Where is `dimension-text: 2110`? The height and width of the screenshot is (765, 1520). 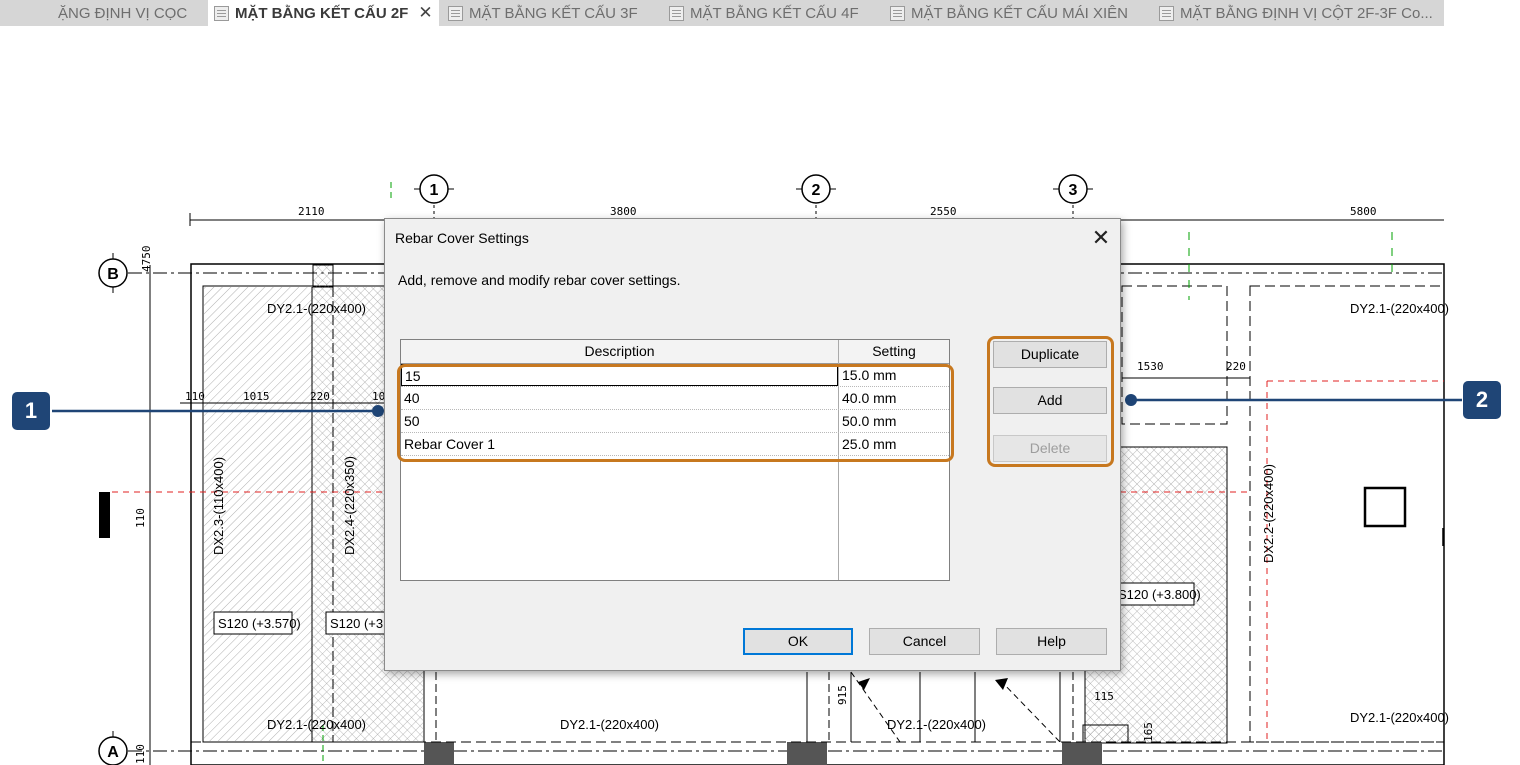 dimension-text: 2110 is located at coordinates (311, 211).